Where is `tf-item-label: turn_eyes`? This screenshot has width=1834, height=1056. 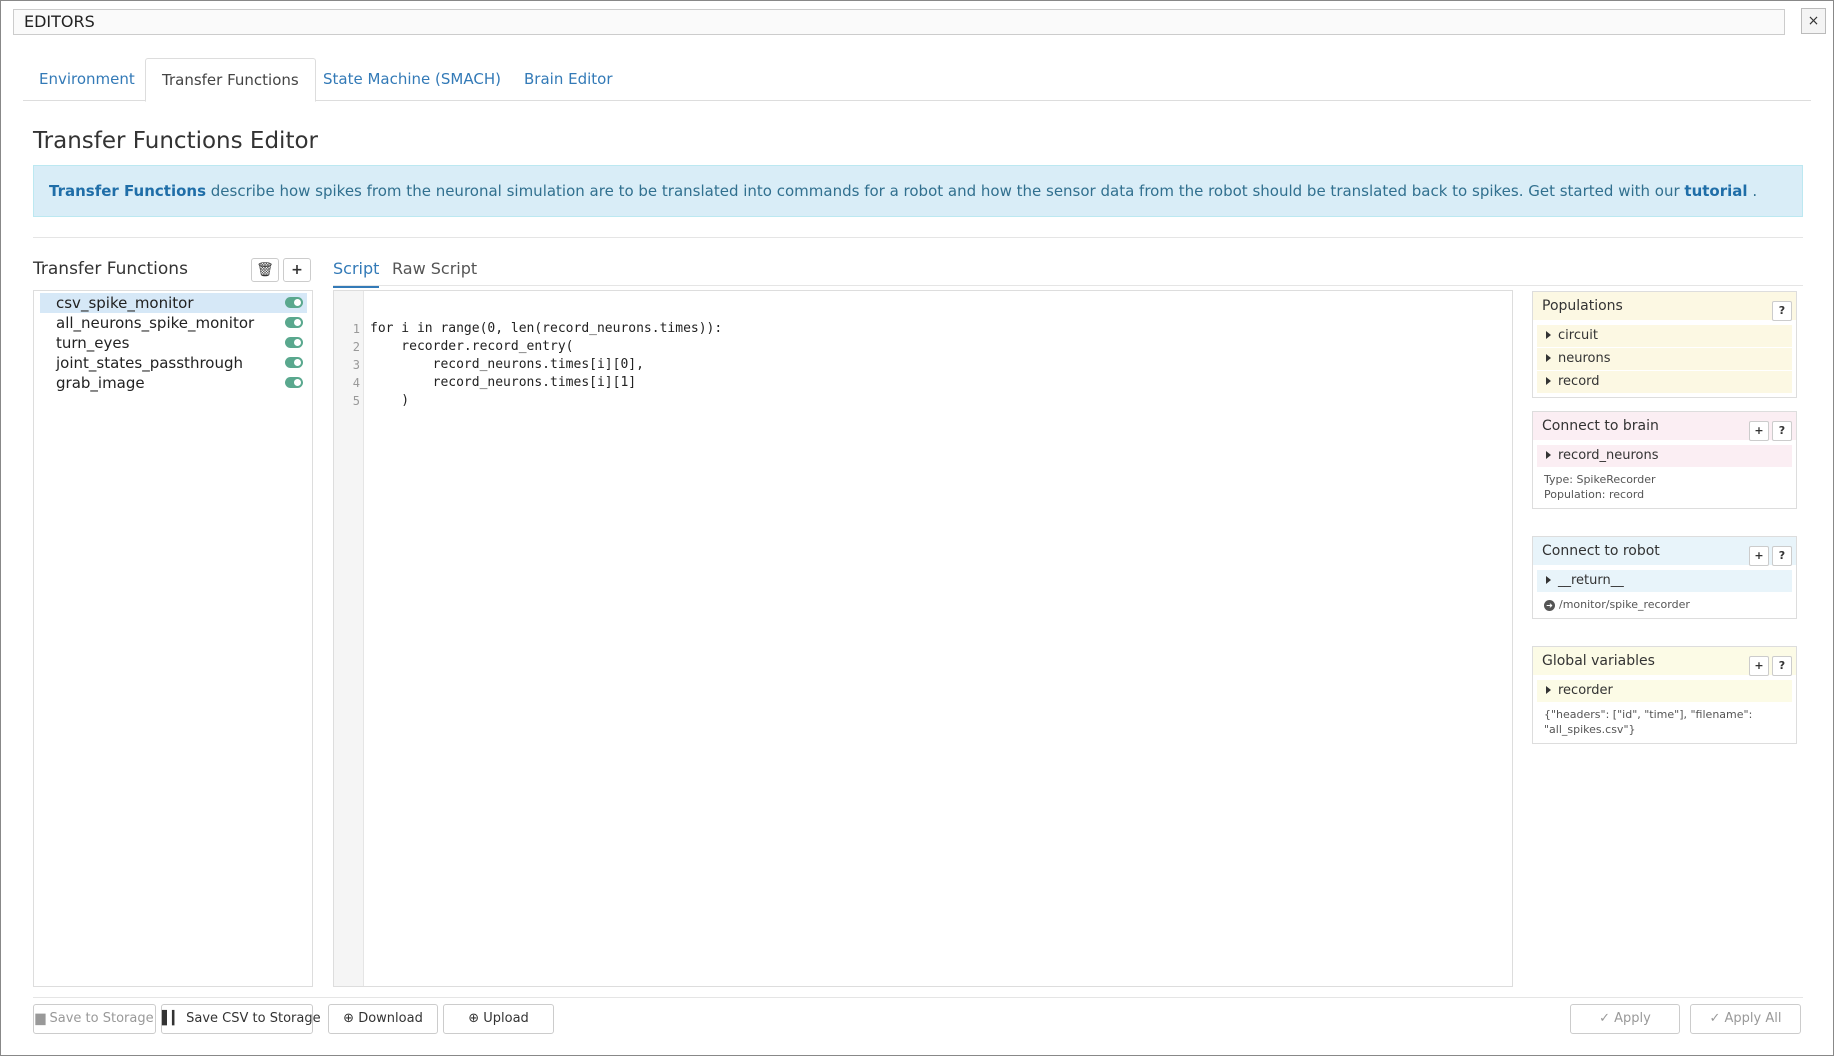 tf-item-label: turn_eyes is located at coordinates (93, 343).